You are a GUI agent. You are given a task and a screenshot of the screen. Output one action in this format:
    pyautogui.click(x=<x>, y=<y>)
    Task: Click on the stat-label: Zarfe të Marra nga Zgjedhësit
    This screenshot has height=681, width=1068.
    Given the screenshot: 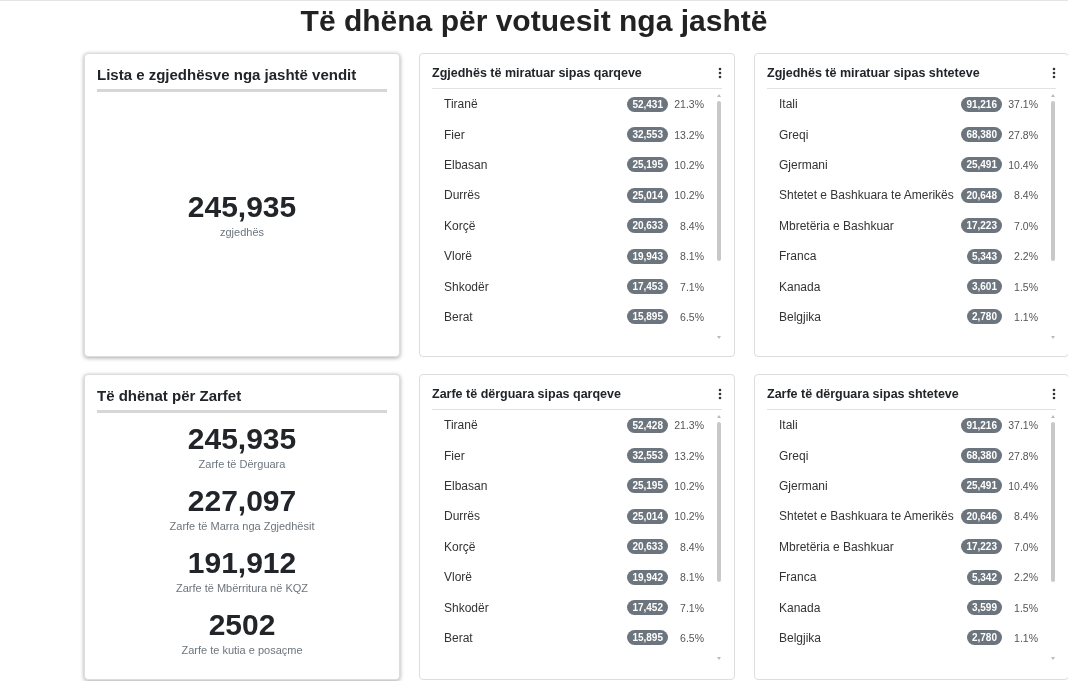 What is the action you would take?
    pyautogui.click(x=242, y=526)
    